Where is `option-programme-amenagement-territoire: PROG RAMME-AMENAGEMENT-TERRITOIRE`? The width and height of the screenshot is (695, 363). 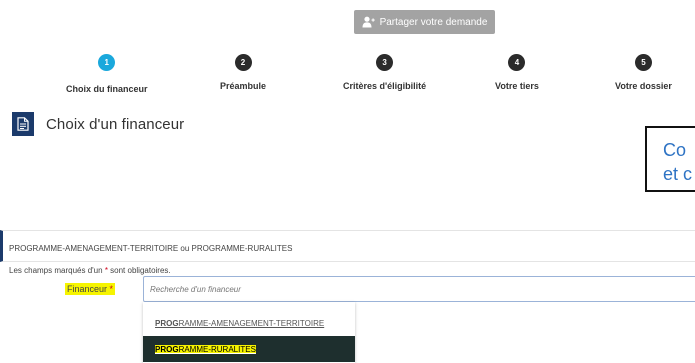
option-programme-amenagement-territoire: PROG RAMME-AMENAGEMENT-TERRITOIRE is located at coordinates (249, 323).